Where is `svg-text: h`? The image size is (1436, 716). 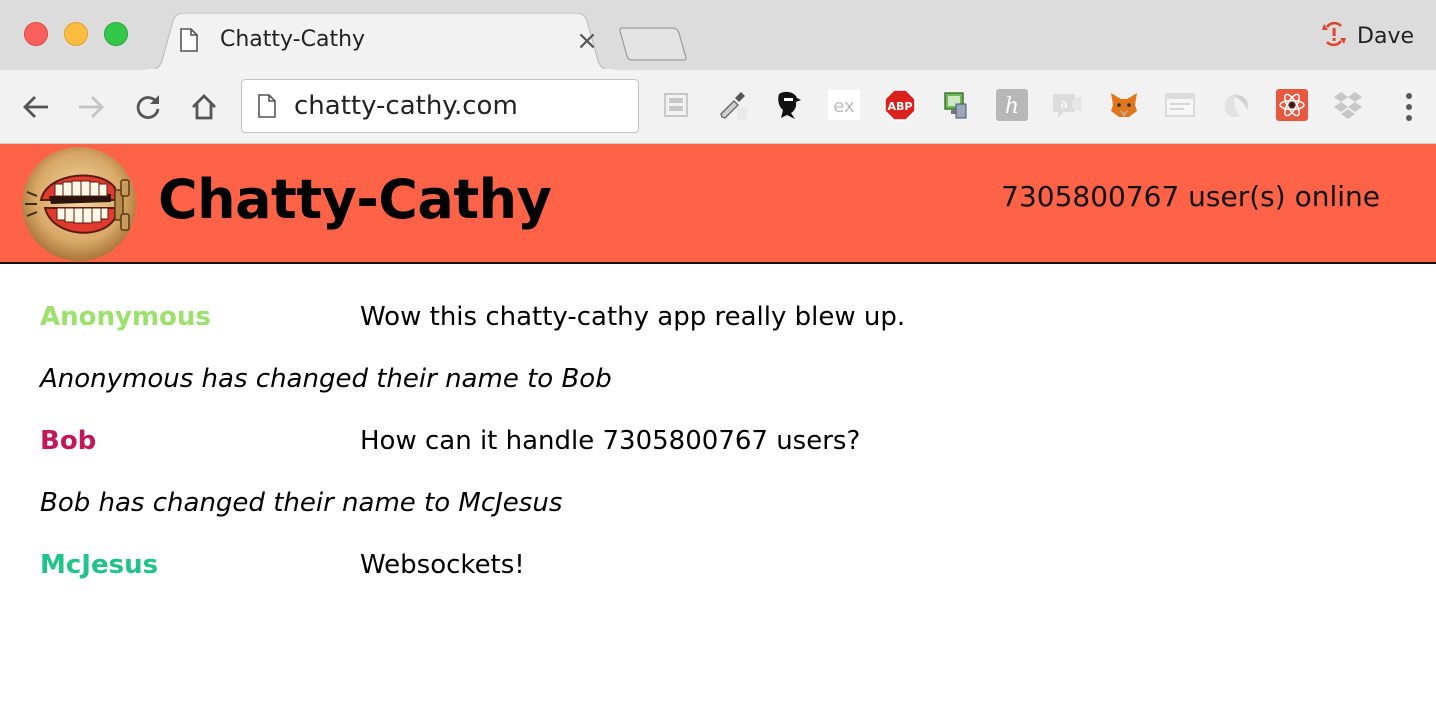
svg-text: h is located at coordinates (1012, 106).